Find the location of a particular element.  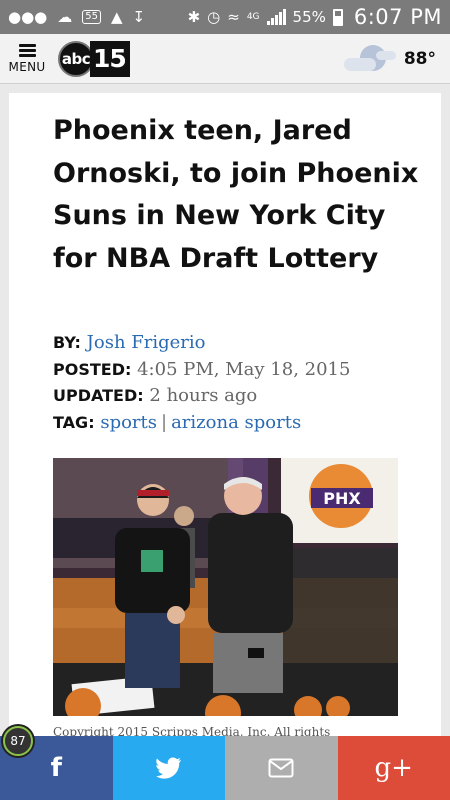

wifi-icon: ≈ is located at coordinates (233, 17).